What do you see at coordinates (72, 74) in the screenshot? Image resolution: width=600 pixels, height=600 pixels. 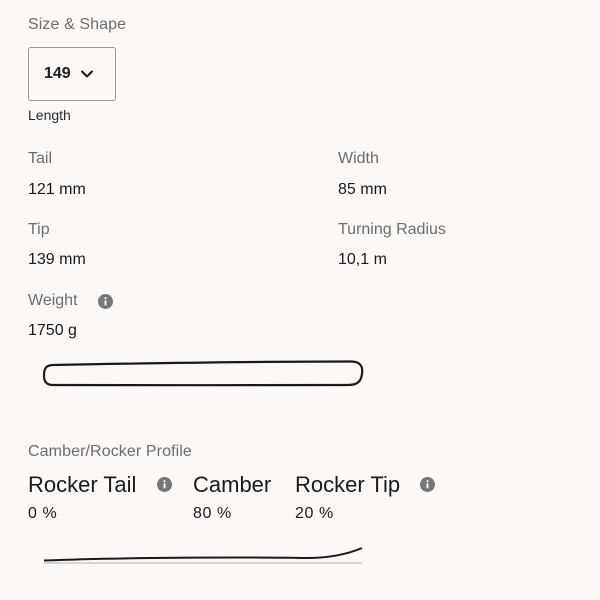 I see `length-select: 149` at bounding box center [72, 74].